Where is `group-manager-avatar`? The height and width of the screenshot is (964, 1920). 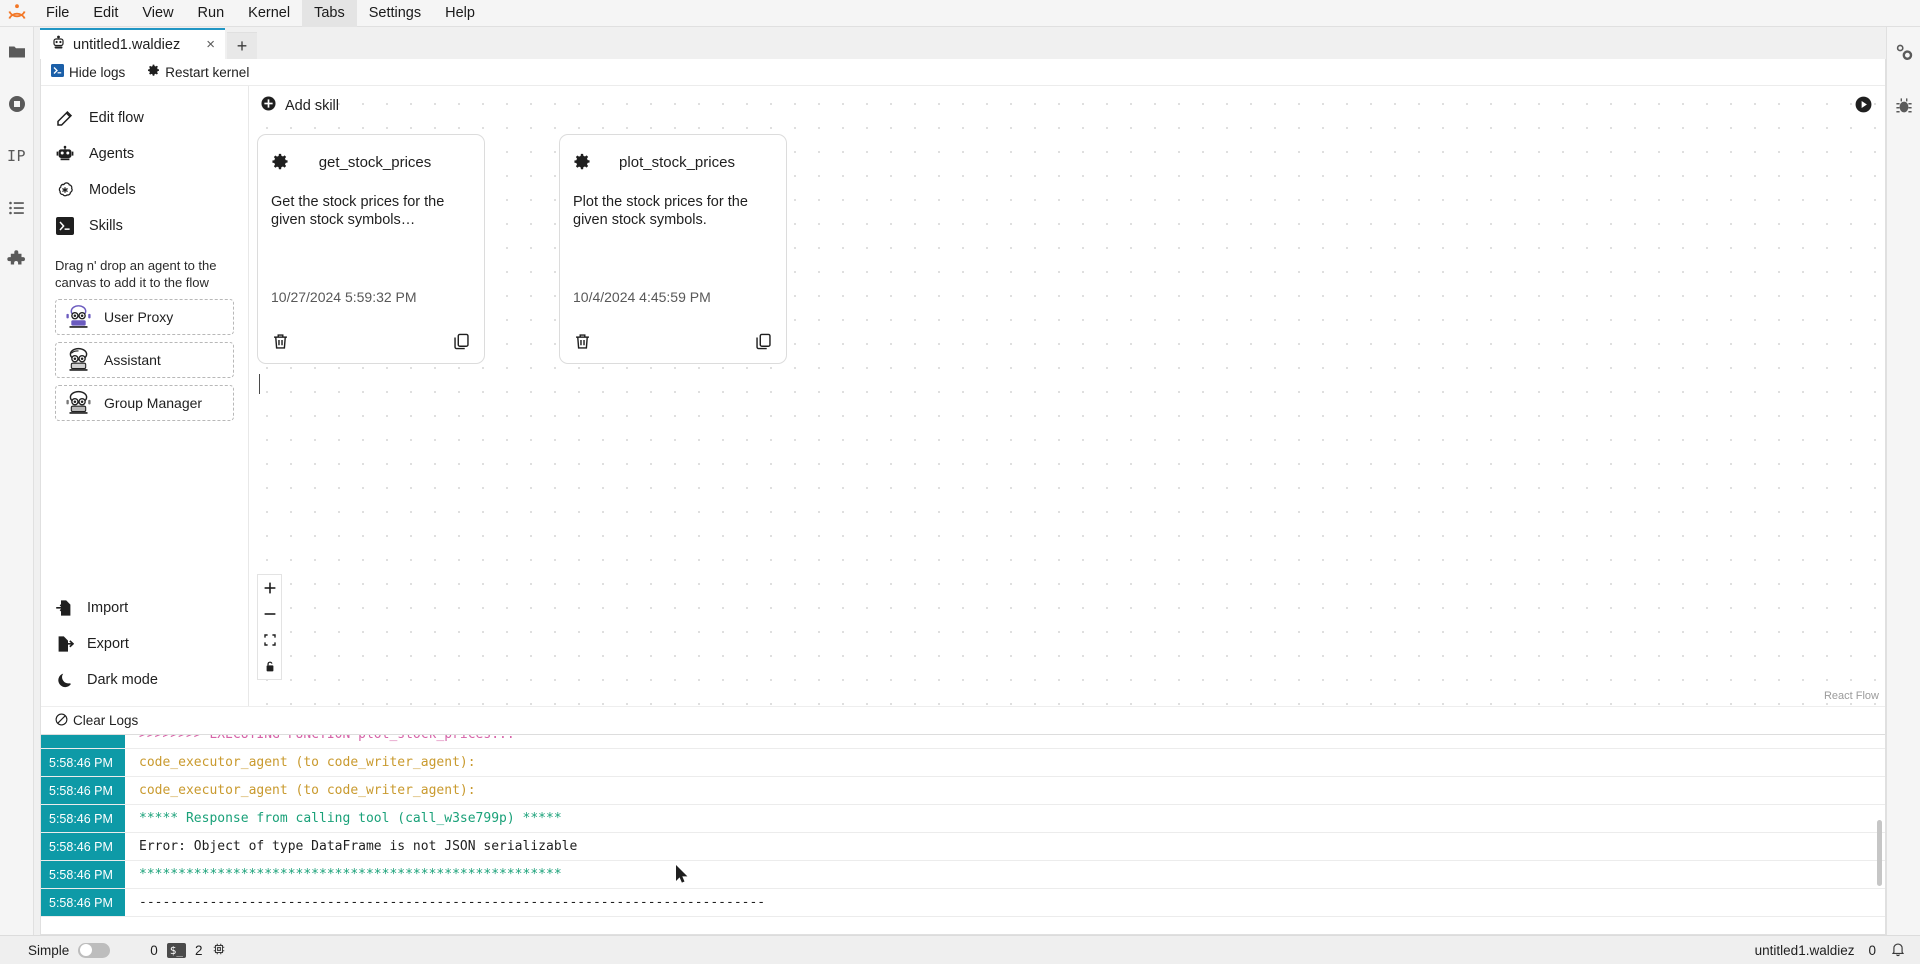 group-manager-avatar is located at coordinates (78, 403).